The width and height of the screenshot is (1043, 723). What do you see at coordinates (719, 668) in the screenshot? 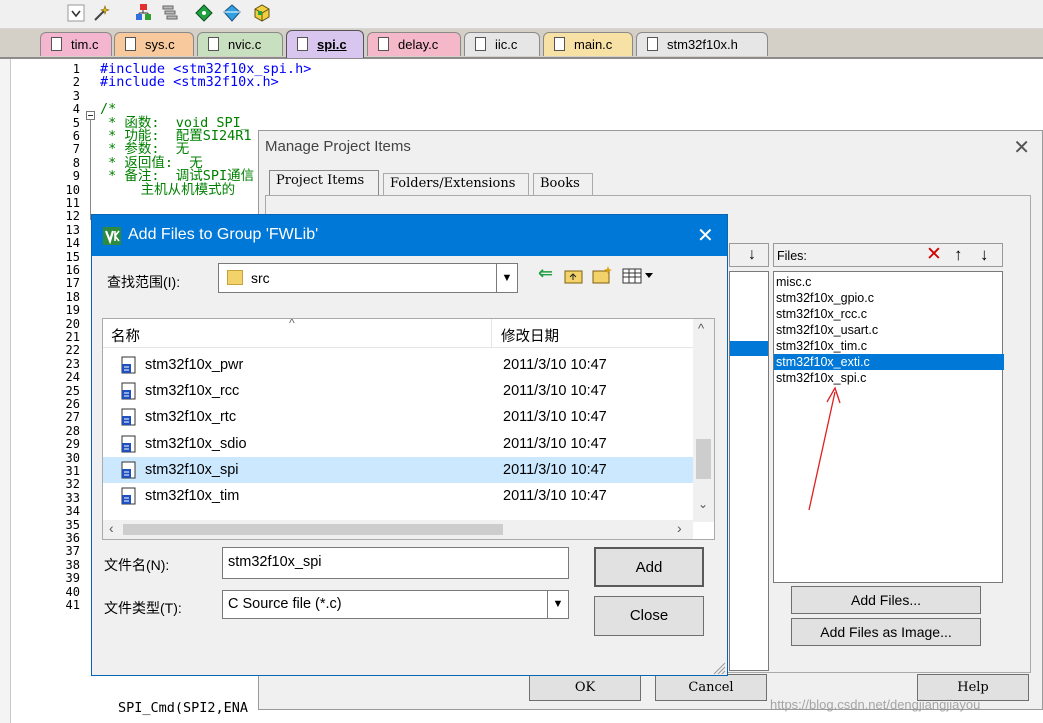
I see `resize-grip-icon` at bounding box center [719, 668].